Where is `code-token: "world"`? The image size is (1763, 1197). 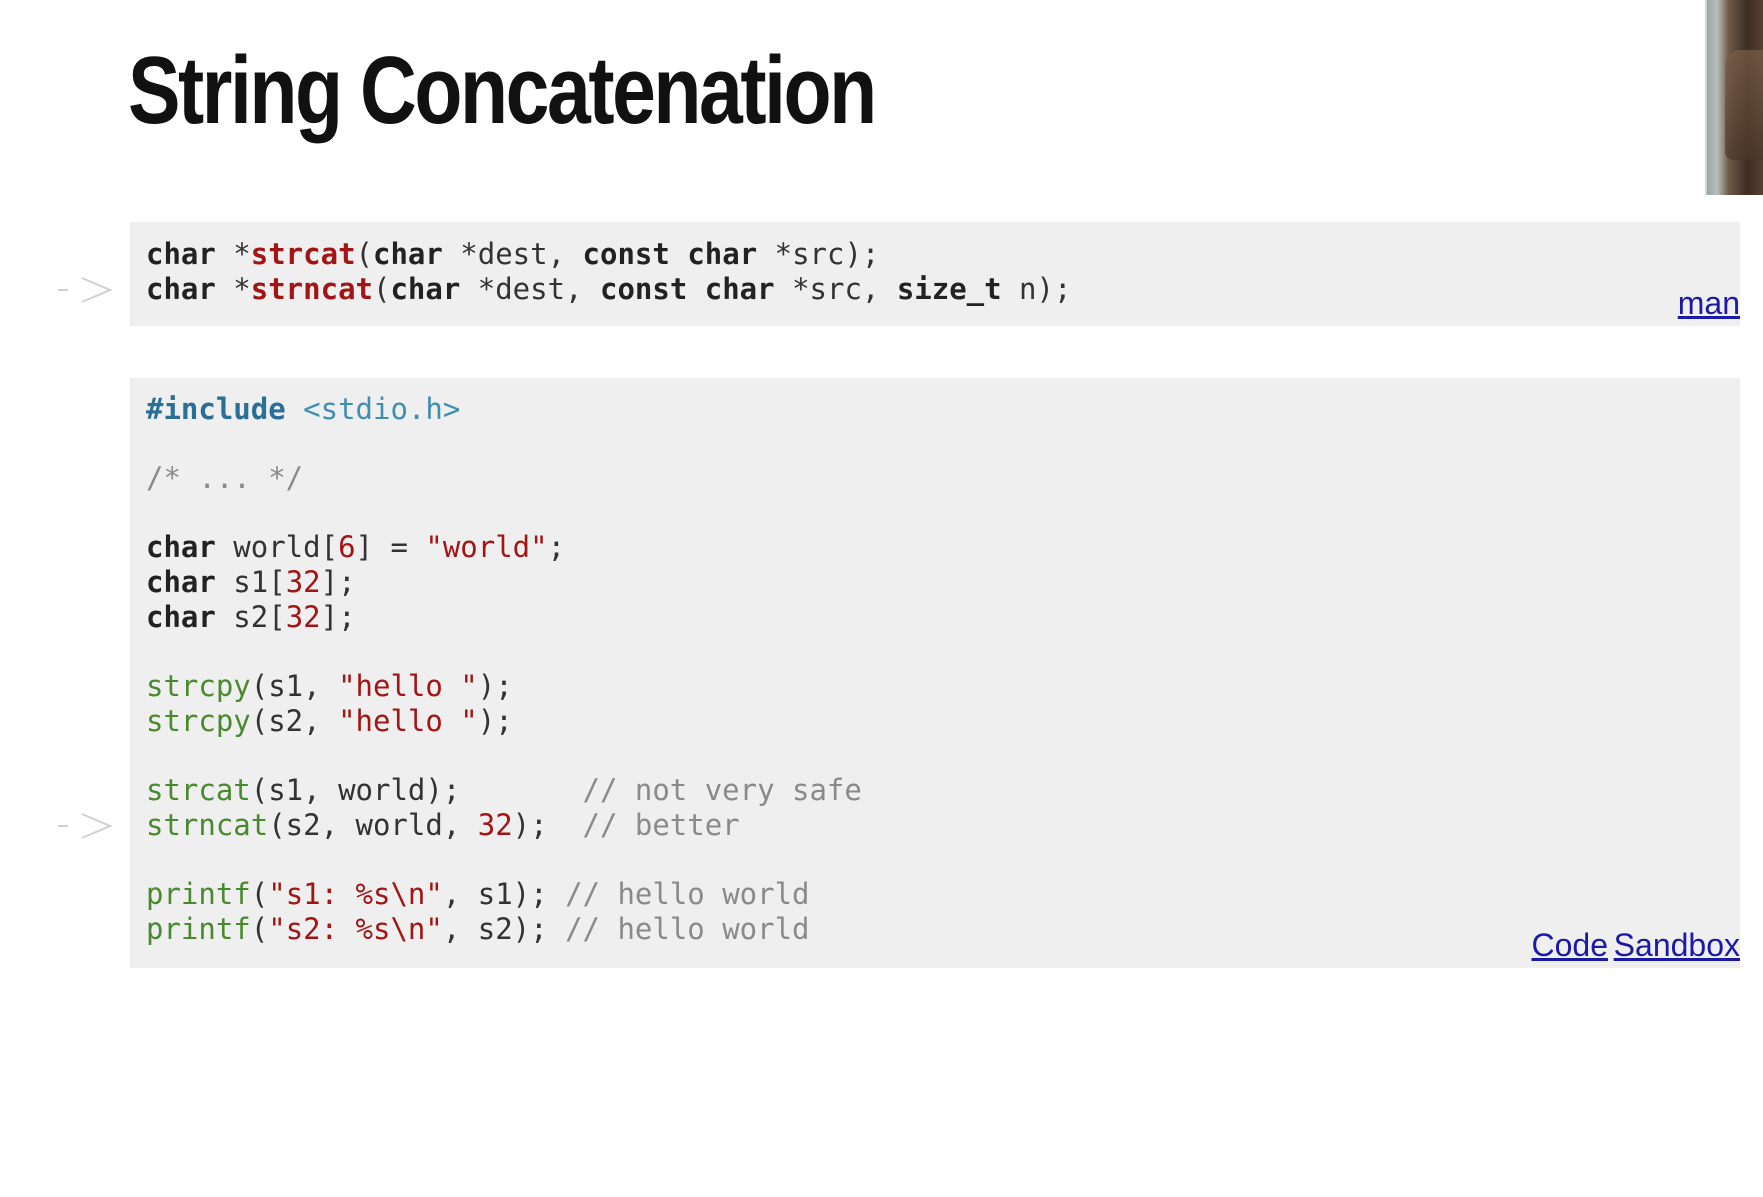
code-token: "world" is located at coordinates (486, 547).